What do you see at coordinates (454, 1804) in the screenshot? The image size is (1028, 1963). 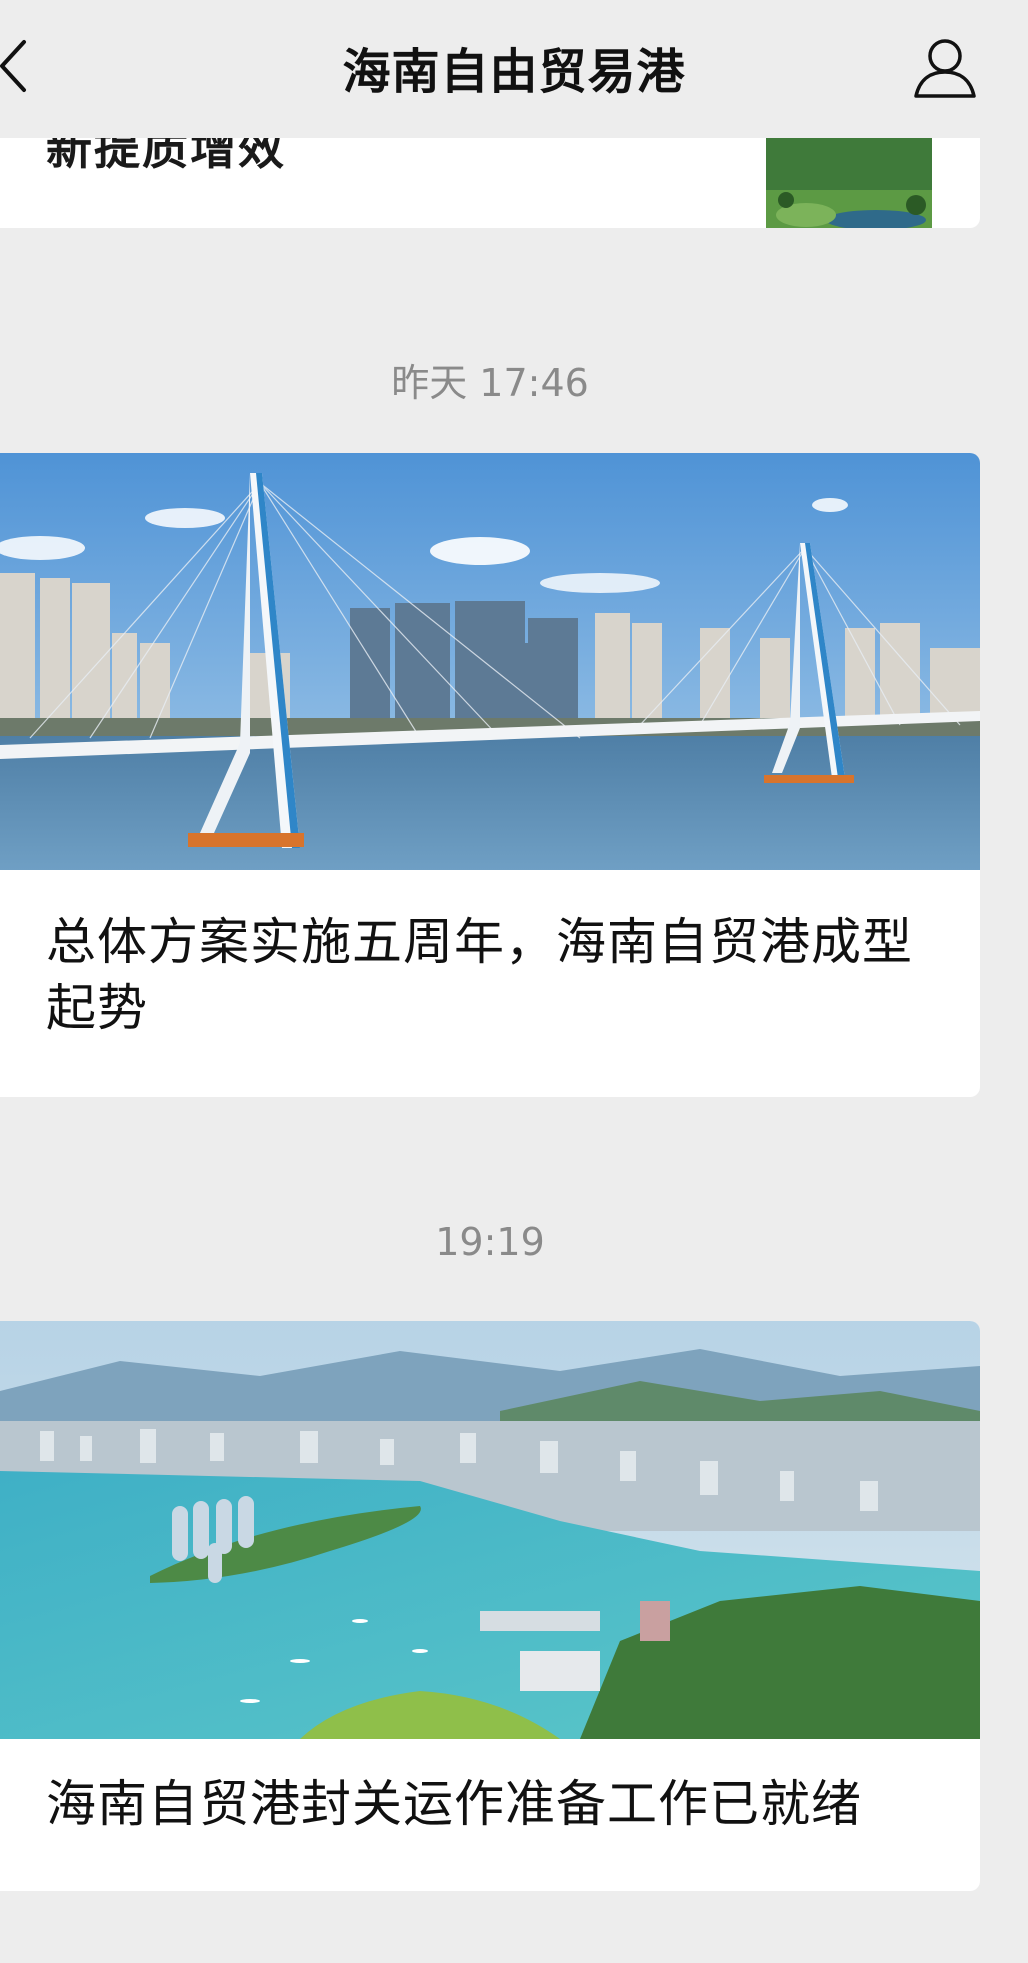 I see `article-title: 海南自贸港封关运作准备工作已就绪` at bounding box center [454, 1804].